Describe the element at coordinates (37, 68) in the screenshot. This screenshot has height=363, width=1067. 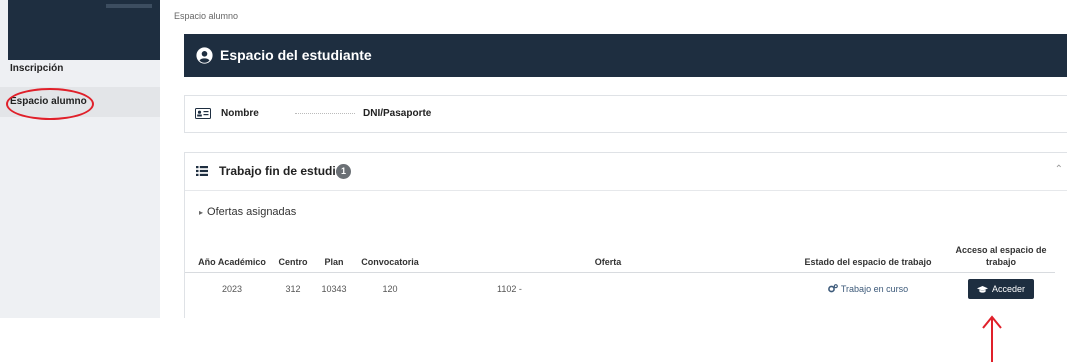
I see `sidebar-item-label: Inscripción` at that location.